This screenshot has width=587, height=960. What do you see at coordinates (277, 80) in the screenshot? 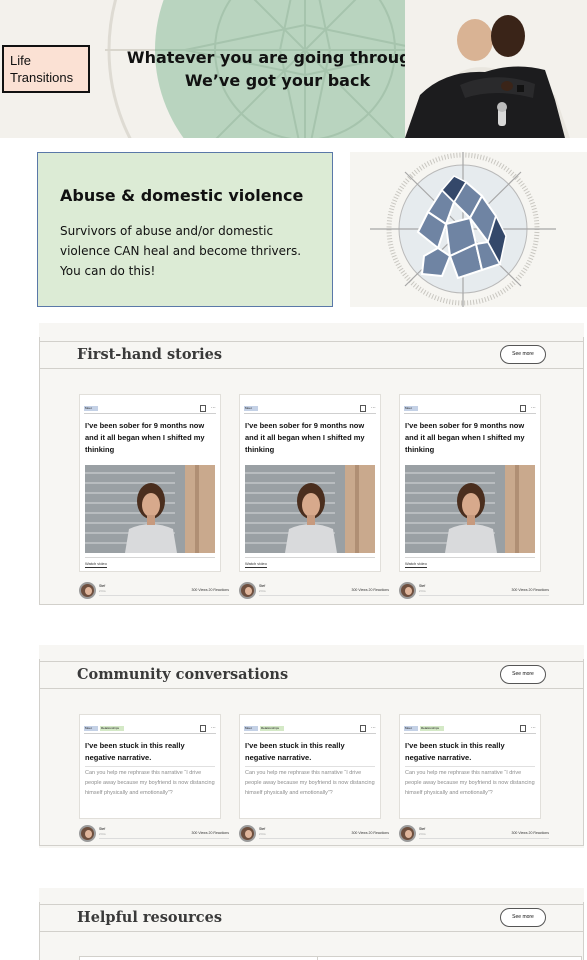
I see `tagline-line-2: We’ve got your back` at bounding box center [277, 80].